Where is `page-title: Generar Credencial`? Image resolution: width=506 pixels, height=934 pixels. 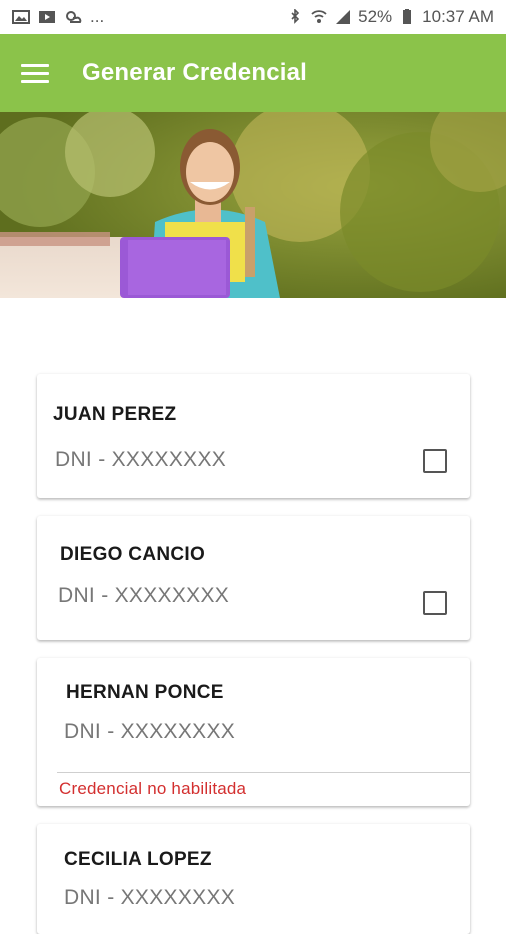 page-title: Generar Credencial is located at coordinates (195, 72).